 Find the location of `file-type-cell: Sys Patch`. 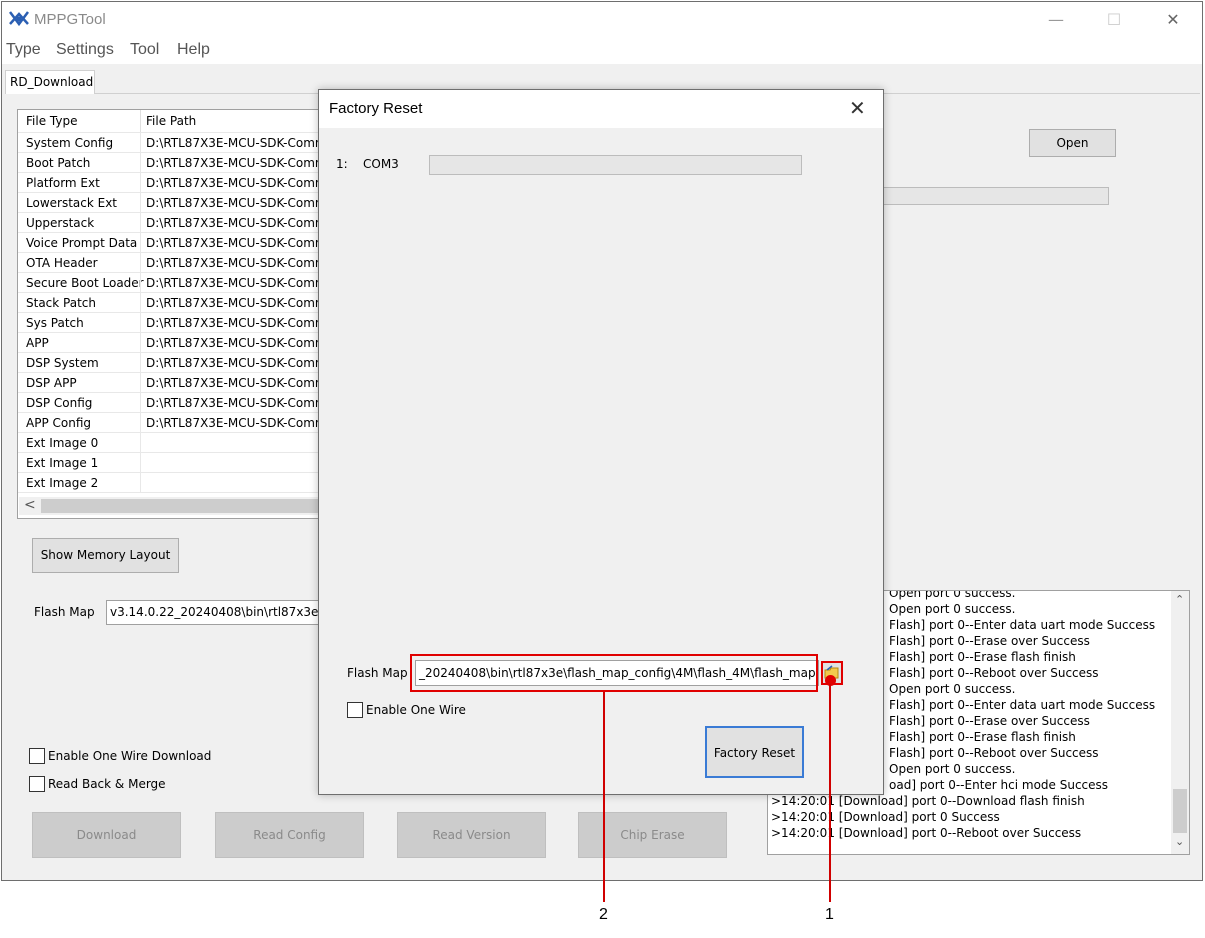

file-type-cell: Sys Patch is located at coordinates (55, 323).